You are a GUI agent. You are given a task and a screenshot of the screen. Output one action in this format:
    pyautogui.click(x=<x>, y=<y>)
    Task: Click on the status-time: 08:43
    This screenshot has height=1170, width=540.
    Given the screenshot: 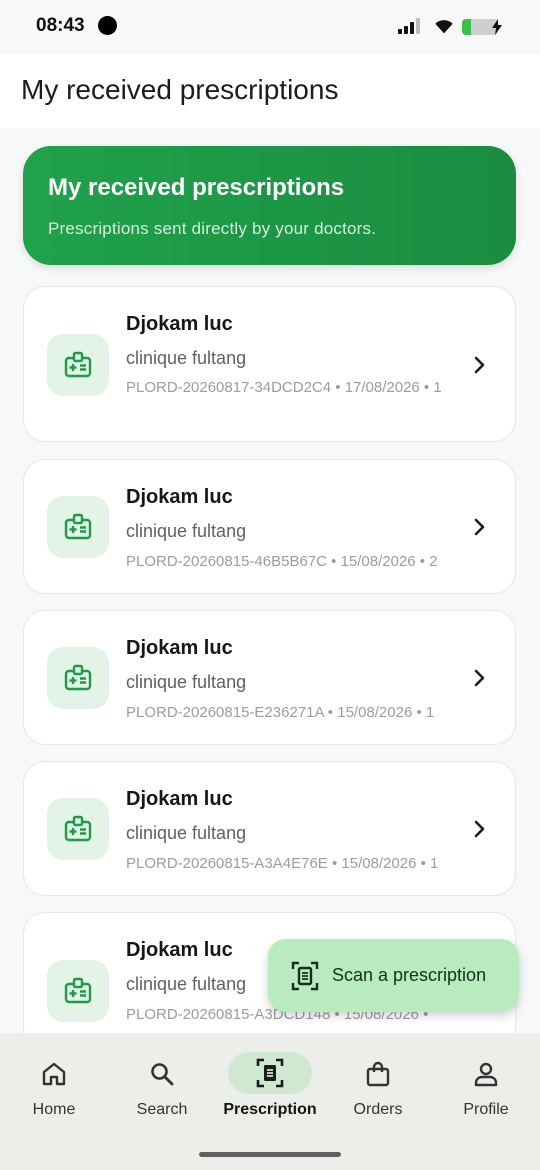 What is the action you would take?
    pyautogui.click(x=60, y=25)
    